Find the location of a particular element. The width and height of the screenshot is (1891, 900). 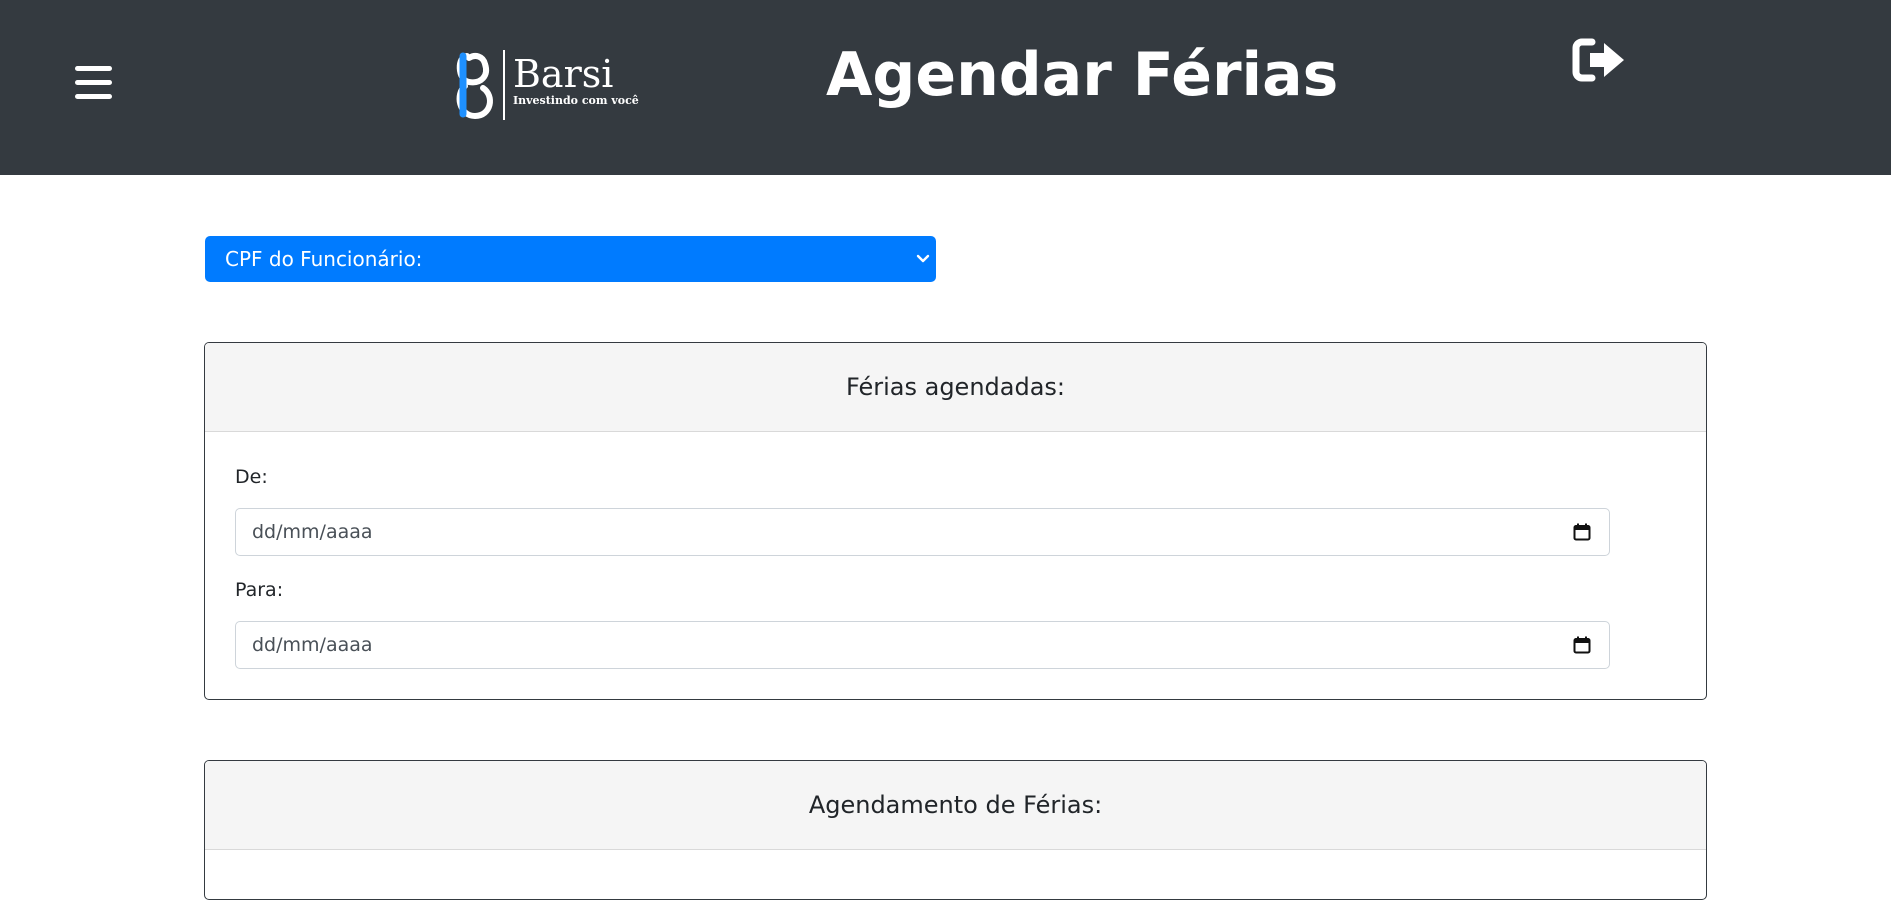

hamburger-menu-icon is located at coordinates (93, 83).